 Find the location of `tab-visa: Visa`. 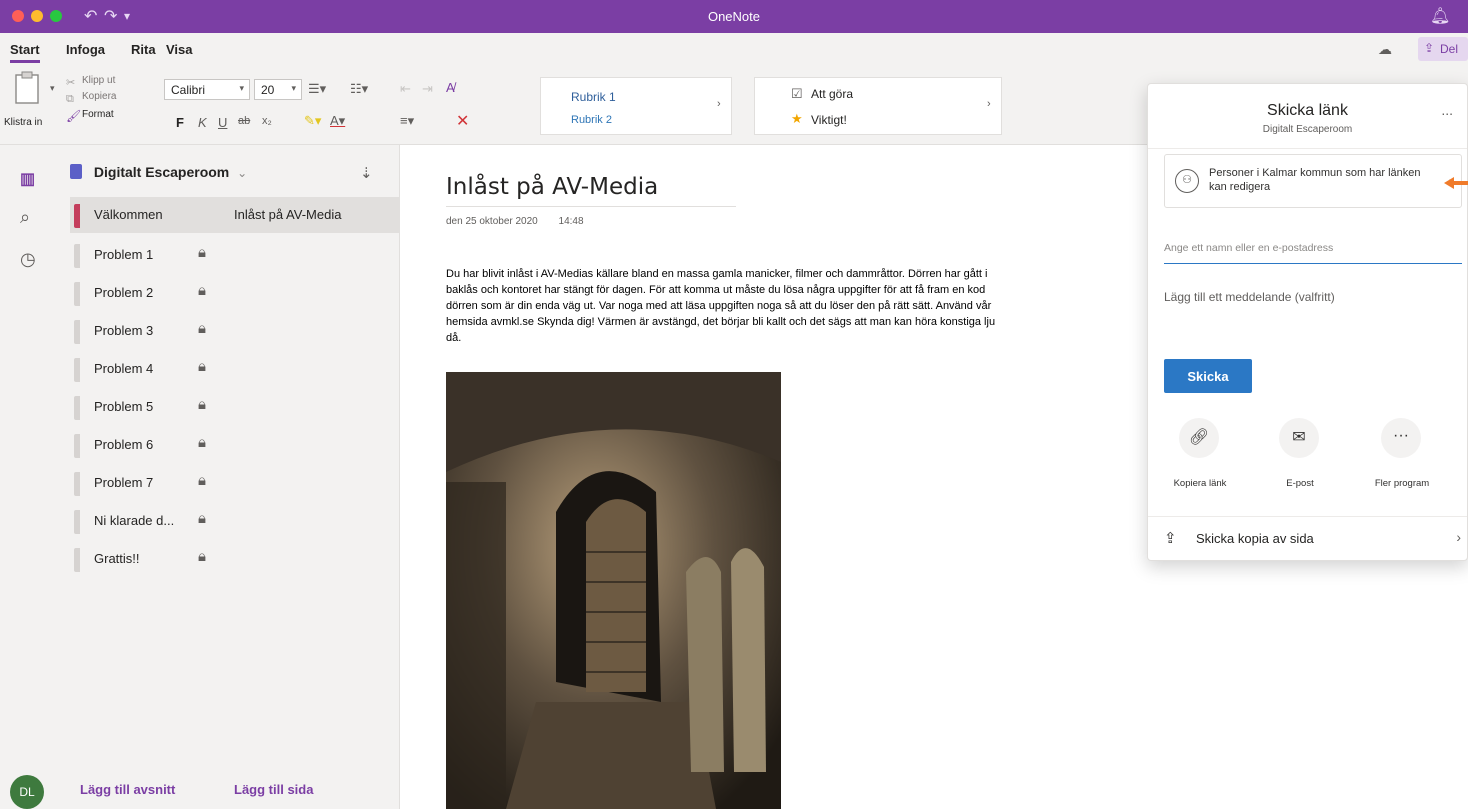

tab-visa: Visa is located at coordinates (179, 49).